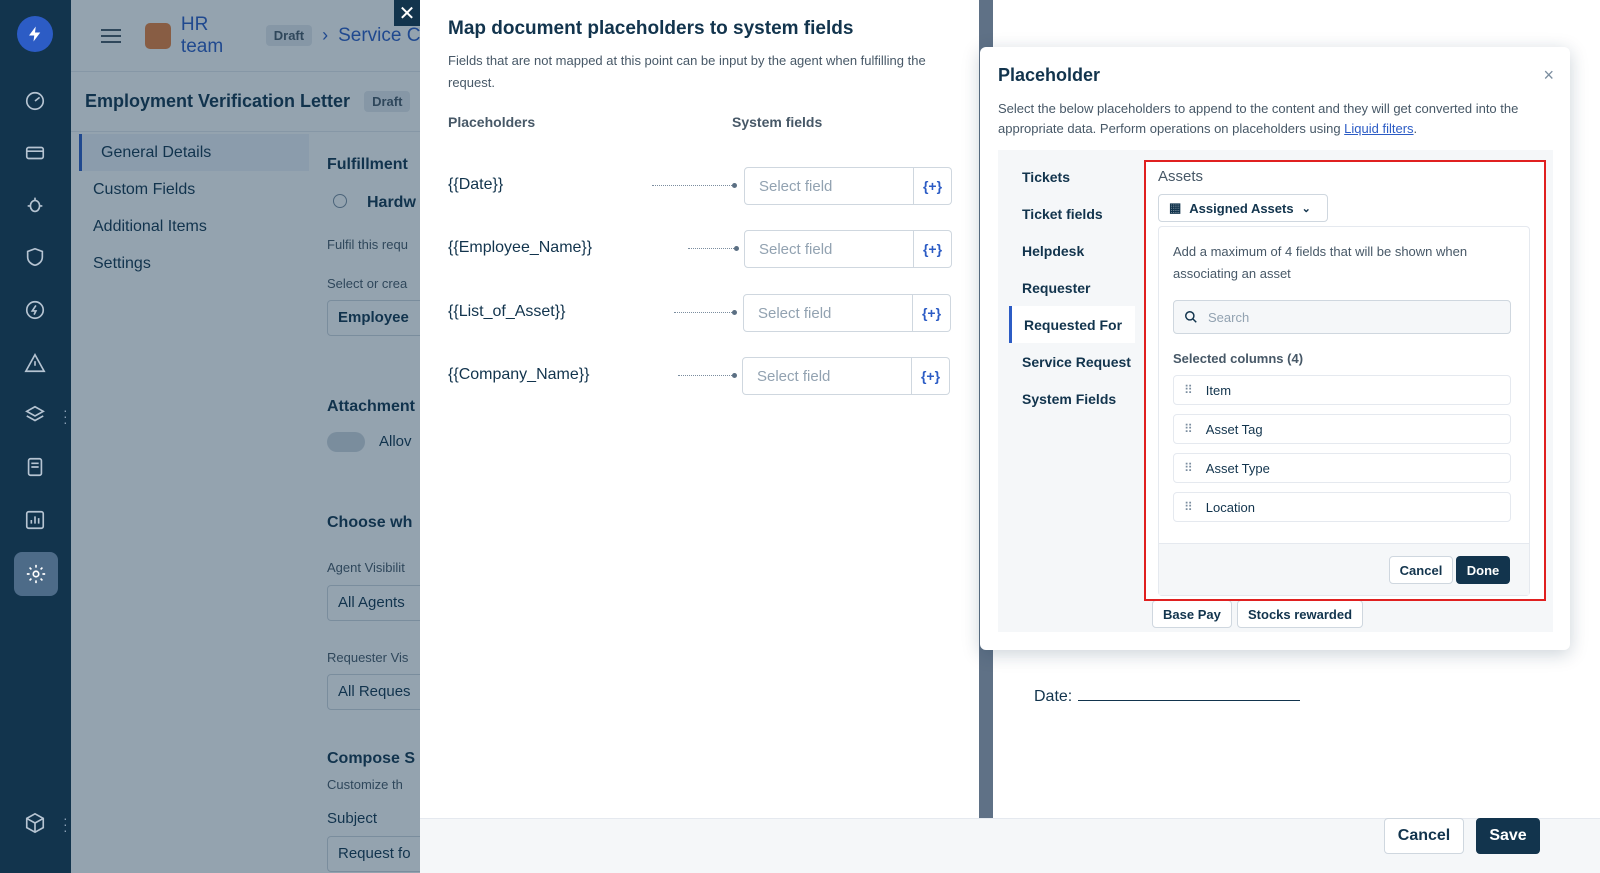 Image resolution: width=1600 pixels, height=873 pixels. Describe the element at coordinates (35, 34) in the screenshot. I see `app-logo-icon` at that location.